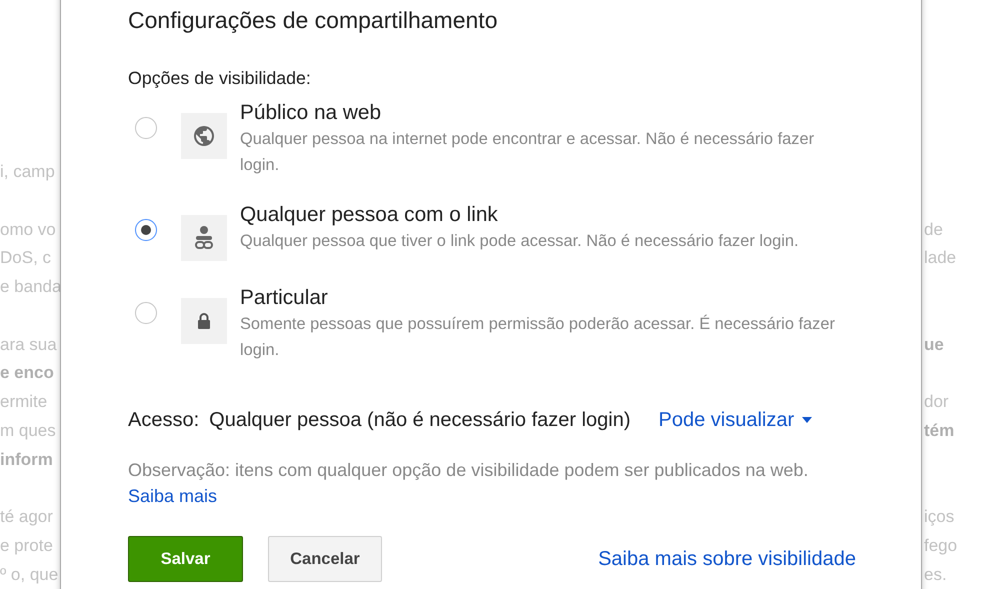 Image resolution: width=984 pixels, height=589 pixels. Describe the element at coordinates (939, 431) in the screenshot. I see `background-text-fragment: tém` at that location.